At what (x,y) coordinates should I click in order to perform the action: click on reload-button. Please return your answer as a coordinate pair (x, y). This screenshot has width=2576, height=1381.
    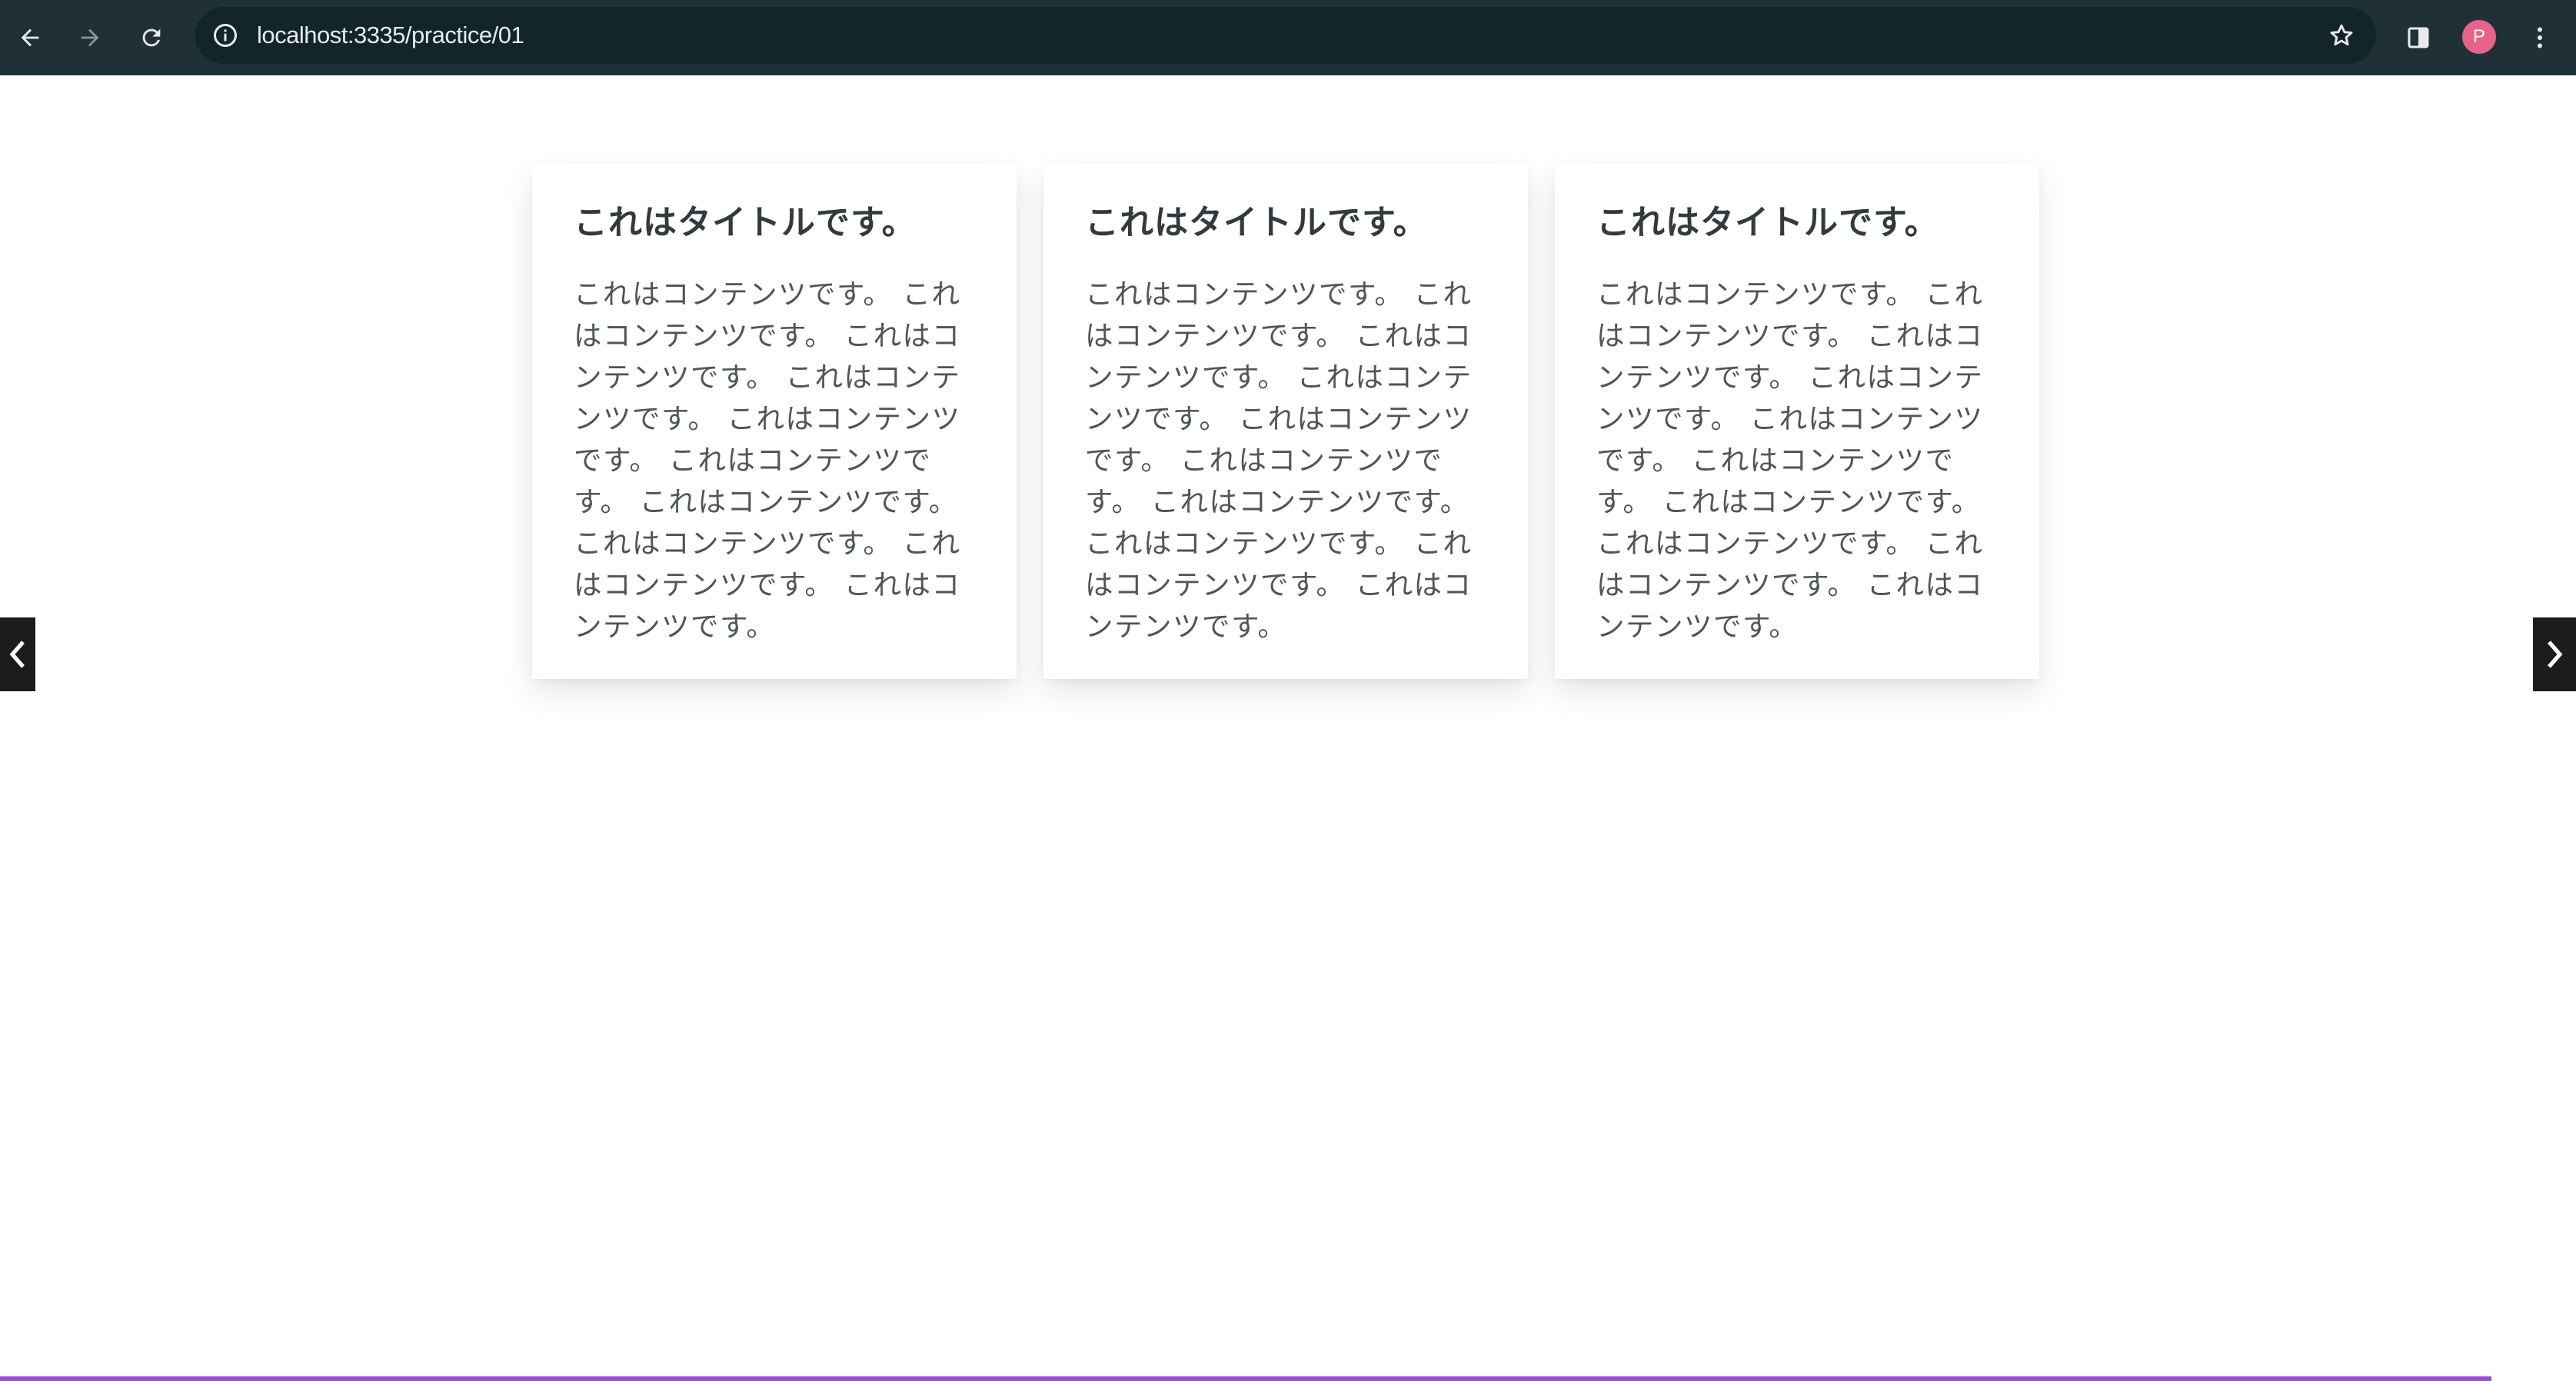
    Looking at the image, I should click on (151, 37).